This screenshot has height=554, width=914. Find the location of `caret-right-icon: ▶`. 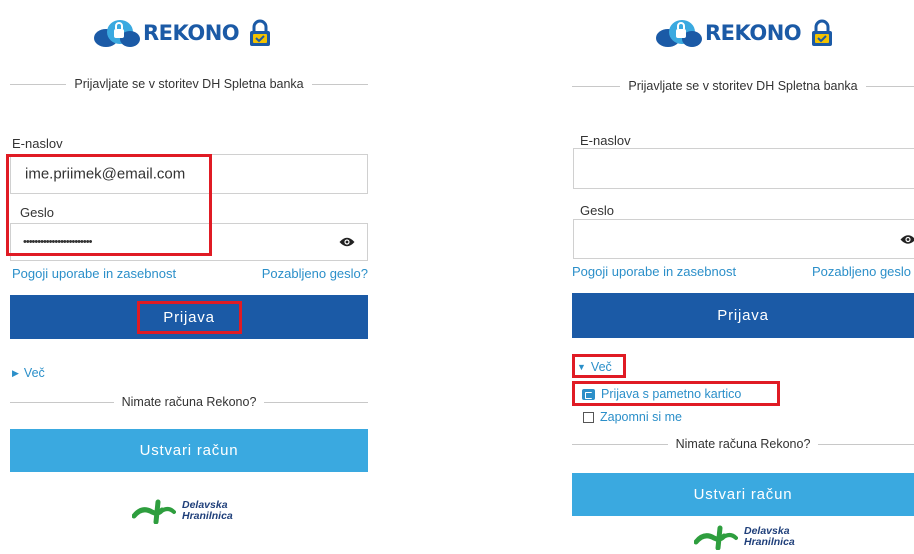

caret-right-icon: ▶ is located at coordinates (15, 372).